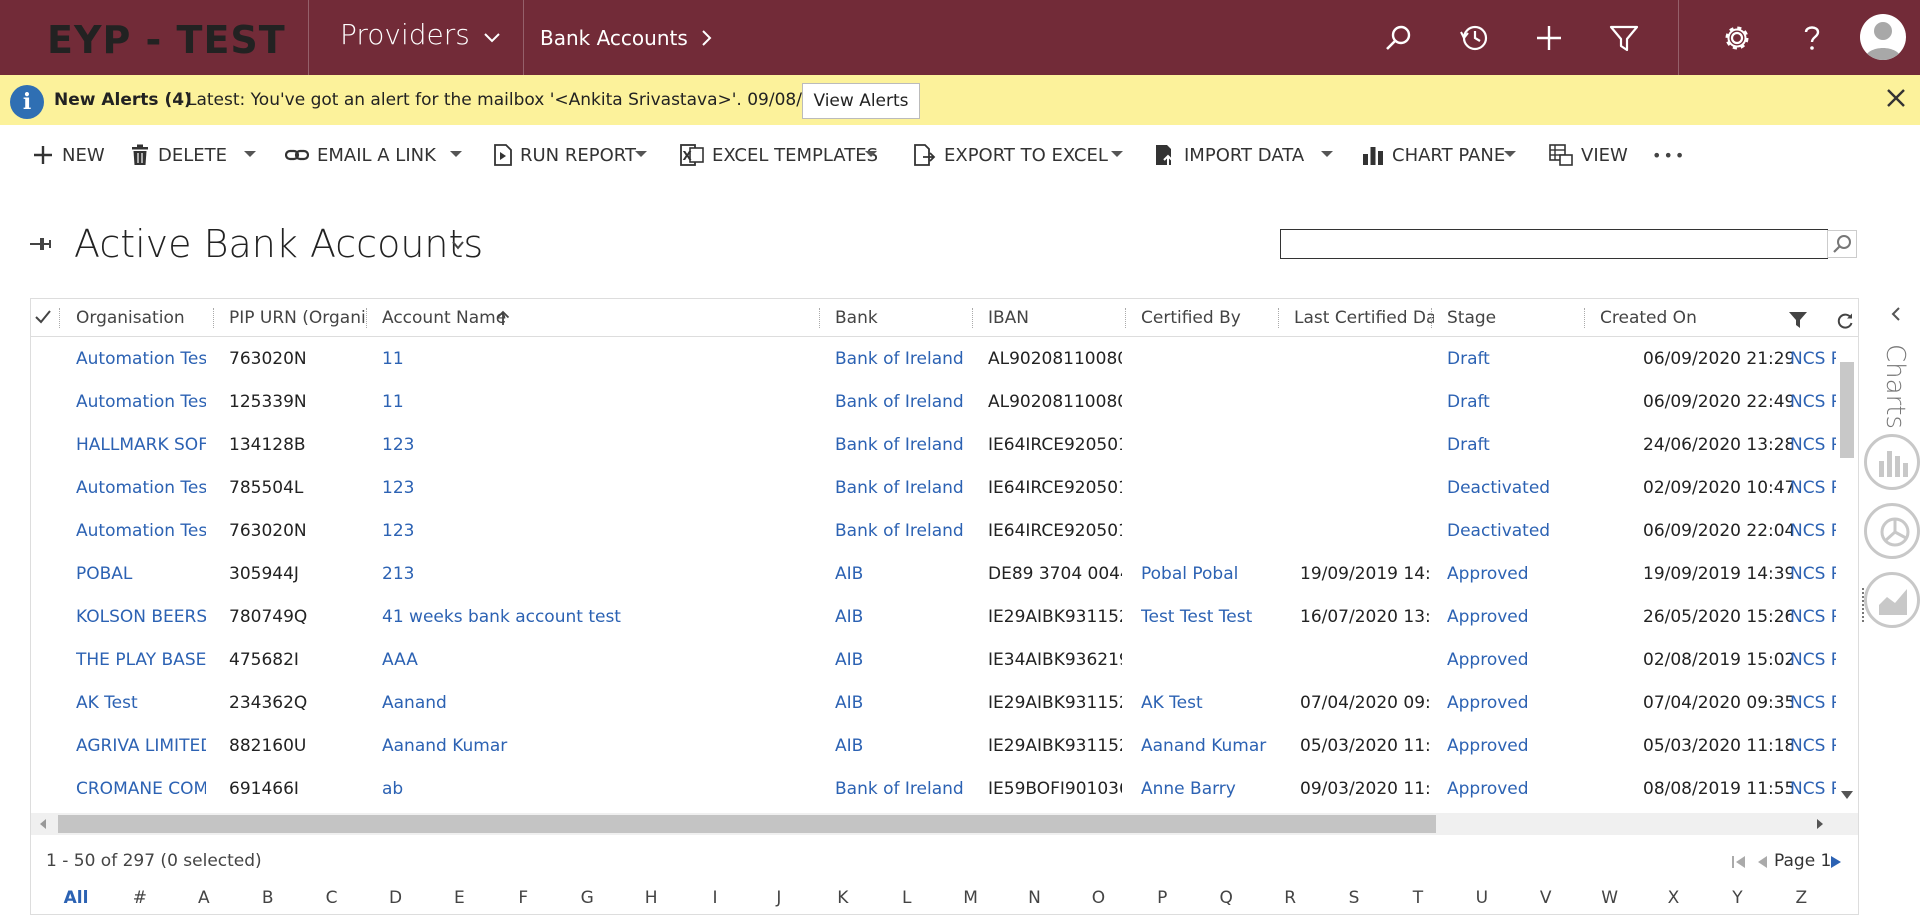 This screenshot has height=915, width=1920. What do you see at coordinates (1739, 862) in the screenshot?
I see `first-page-icon` at bounding box center [1739, 862].